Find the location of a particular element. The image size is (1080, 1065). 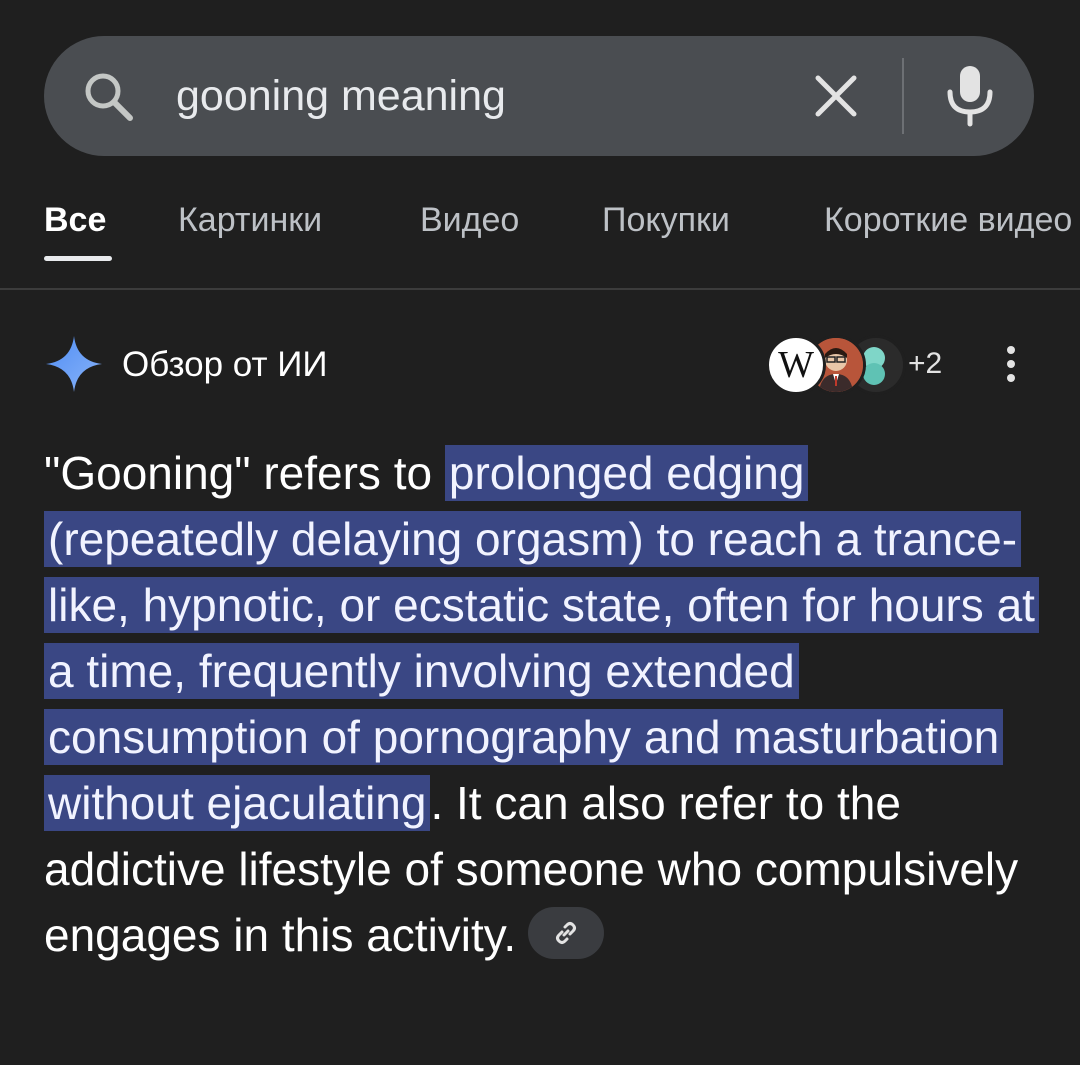

microphone-icon is located at coordinates (970, 96).